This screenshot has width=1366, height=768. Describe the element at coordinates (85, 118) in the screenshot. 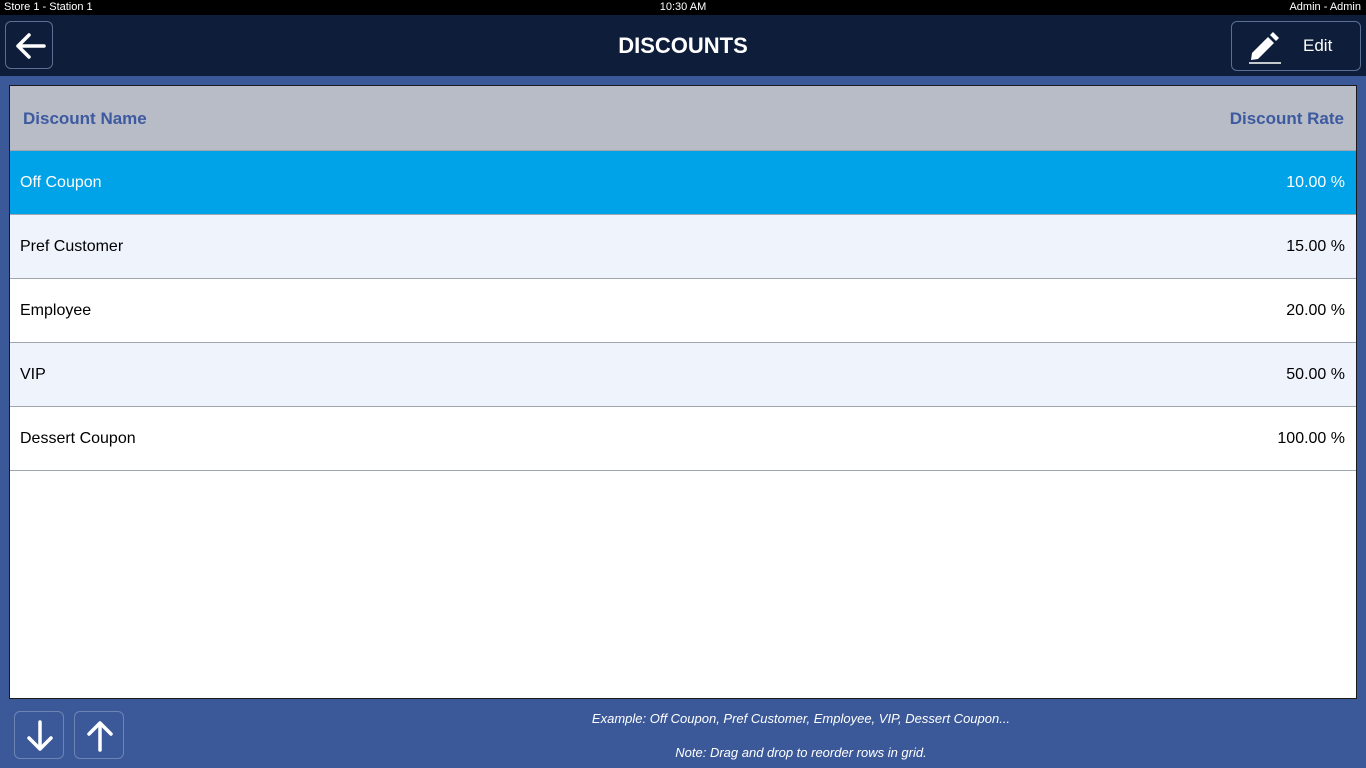

I see `column-header-discount-name: Discount Name` at that location.